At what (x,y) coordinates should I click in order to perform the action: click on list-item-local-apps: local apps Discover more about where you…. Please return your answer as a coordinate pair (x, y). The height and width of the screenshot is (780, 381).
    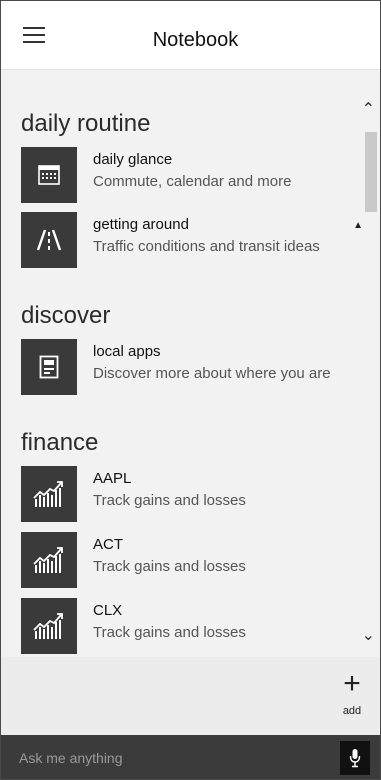
    Looking at the image, I should click on (192, 368).